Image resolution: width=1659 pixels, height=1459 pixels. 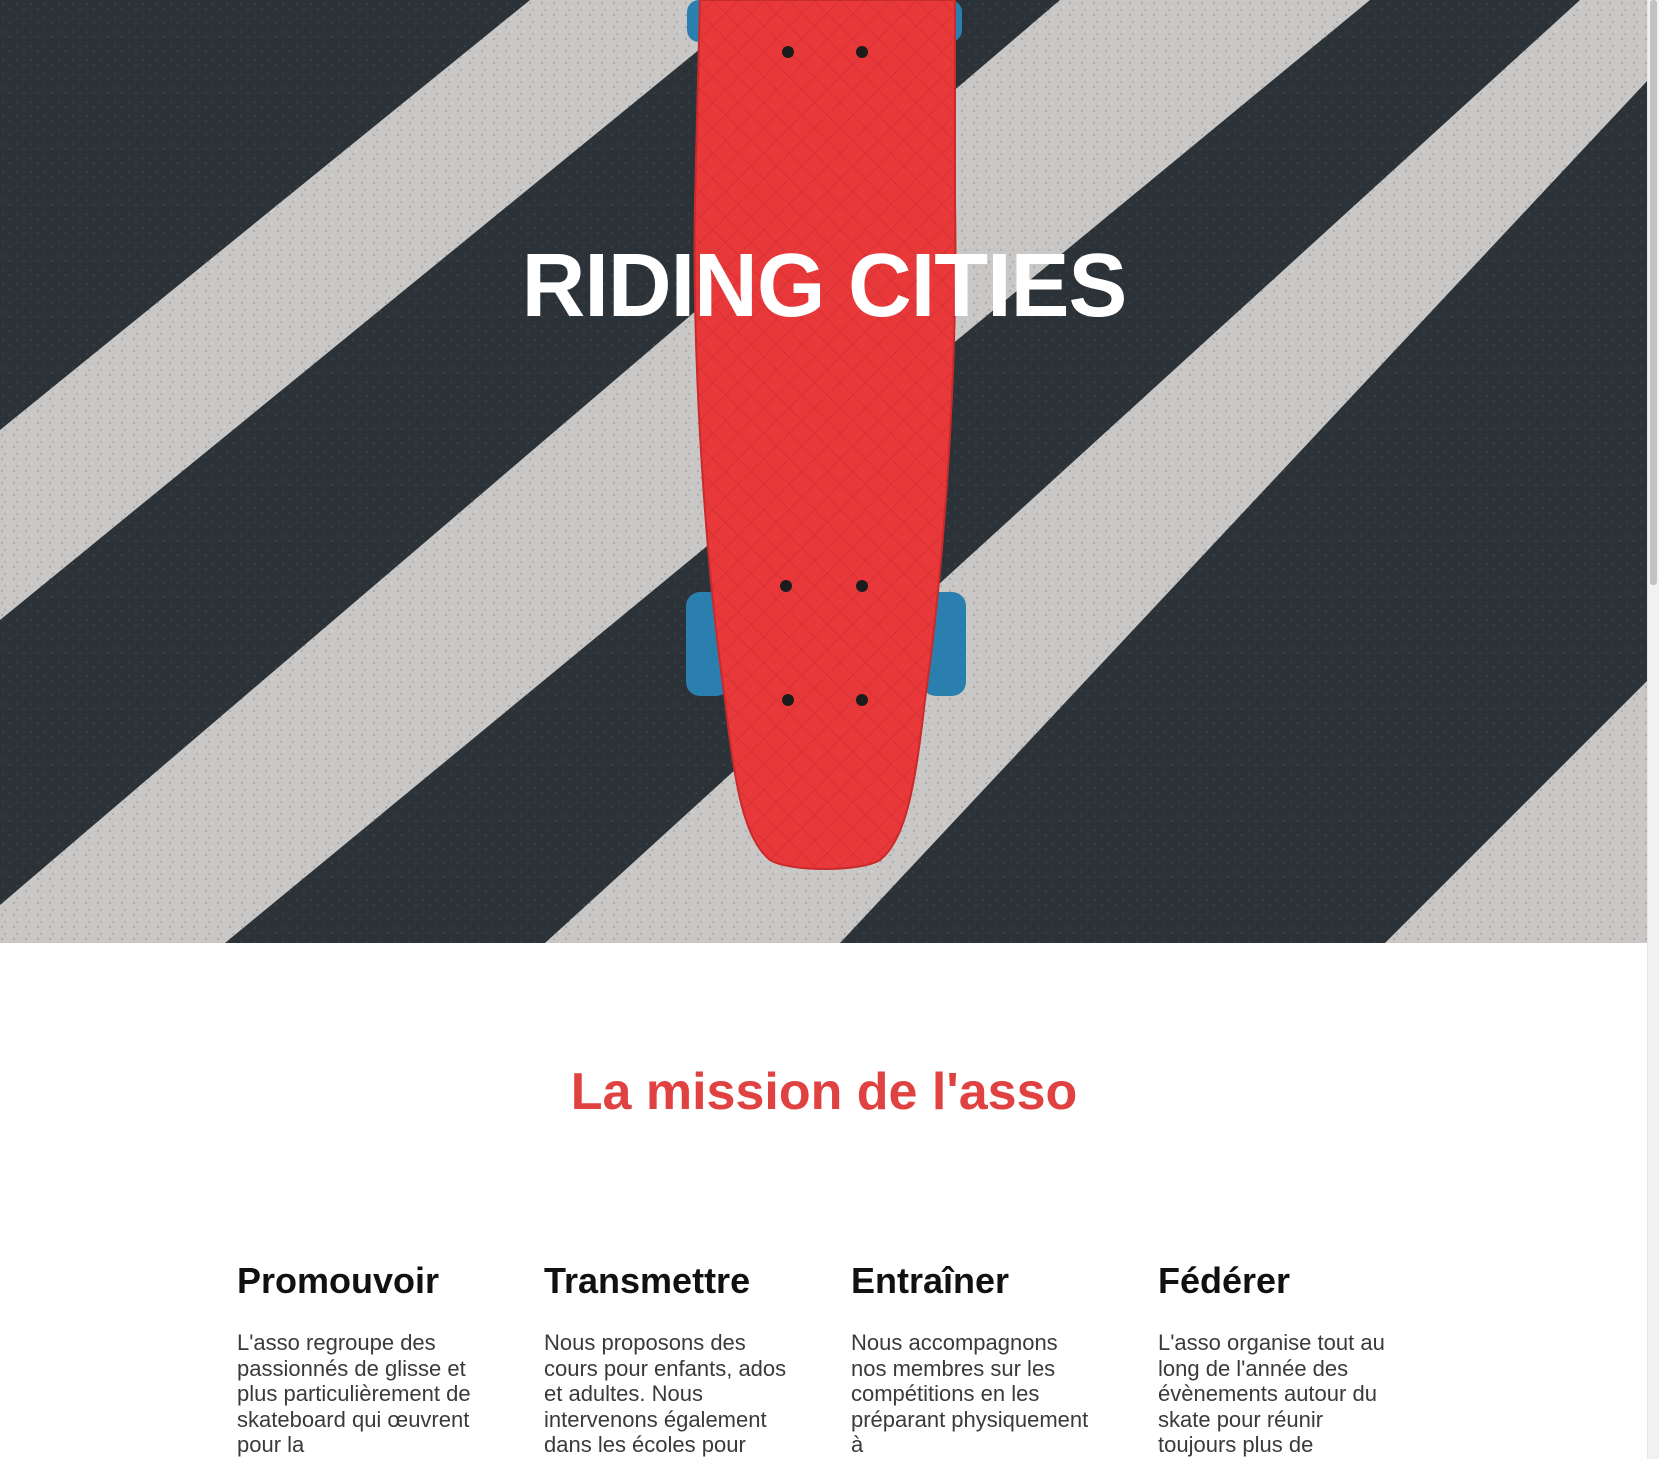 What do you see at coordinates (824, 286) in the screenshot?
I see `hero-title: RIDING CITIES` at bounding box center [824, 286].